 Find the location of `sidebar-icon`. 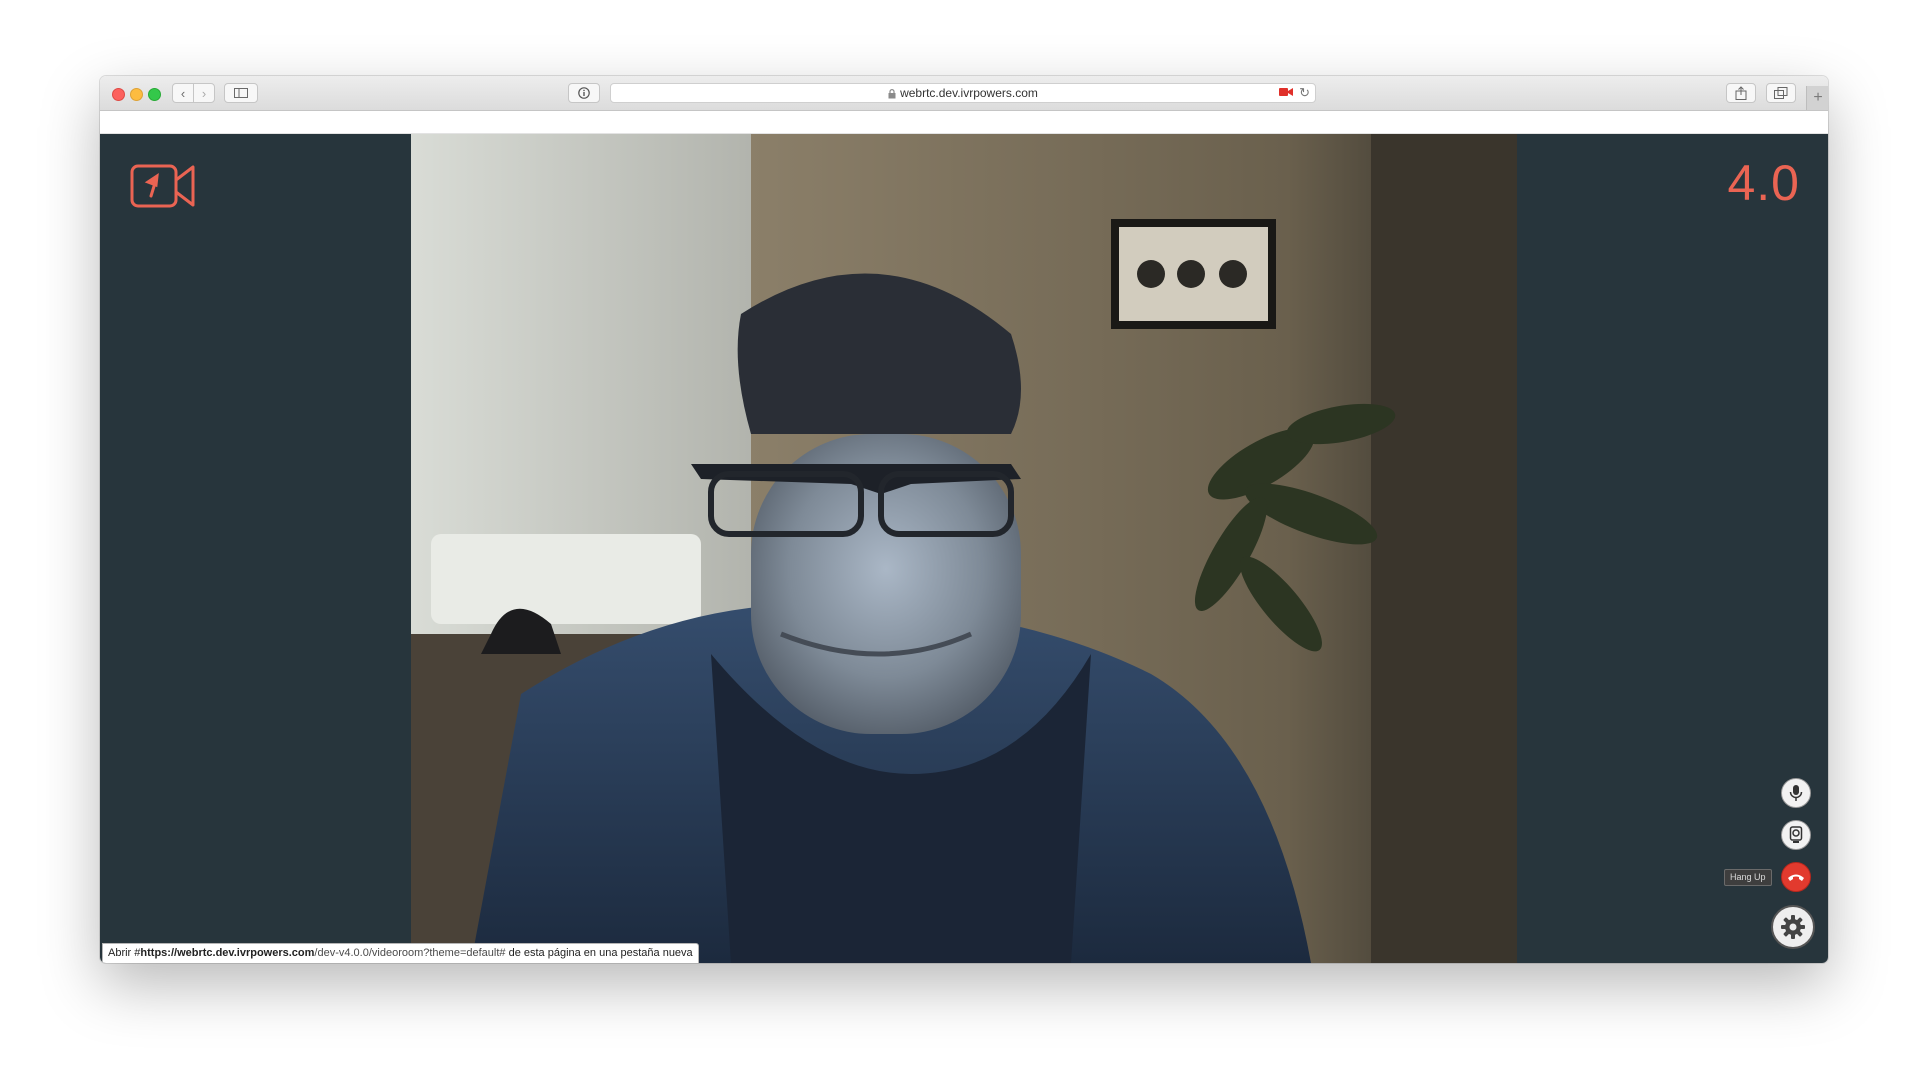

sidebar-icon is located at coordinates (241, 93).